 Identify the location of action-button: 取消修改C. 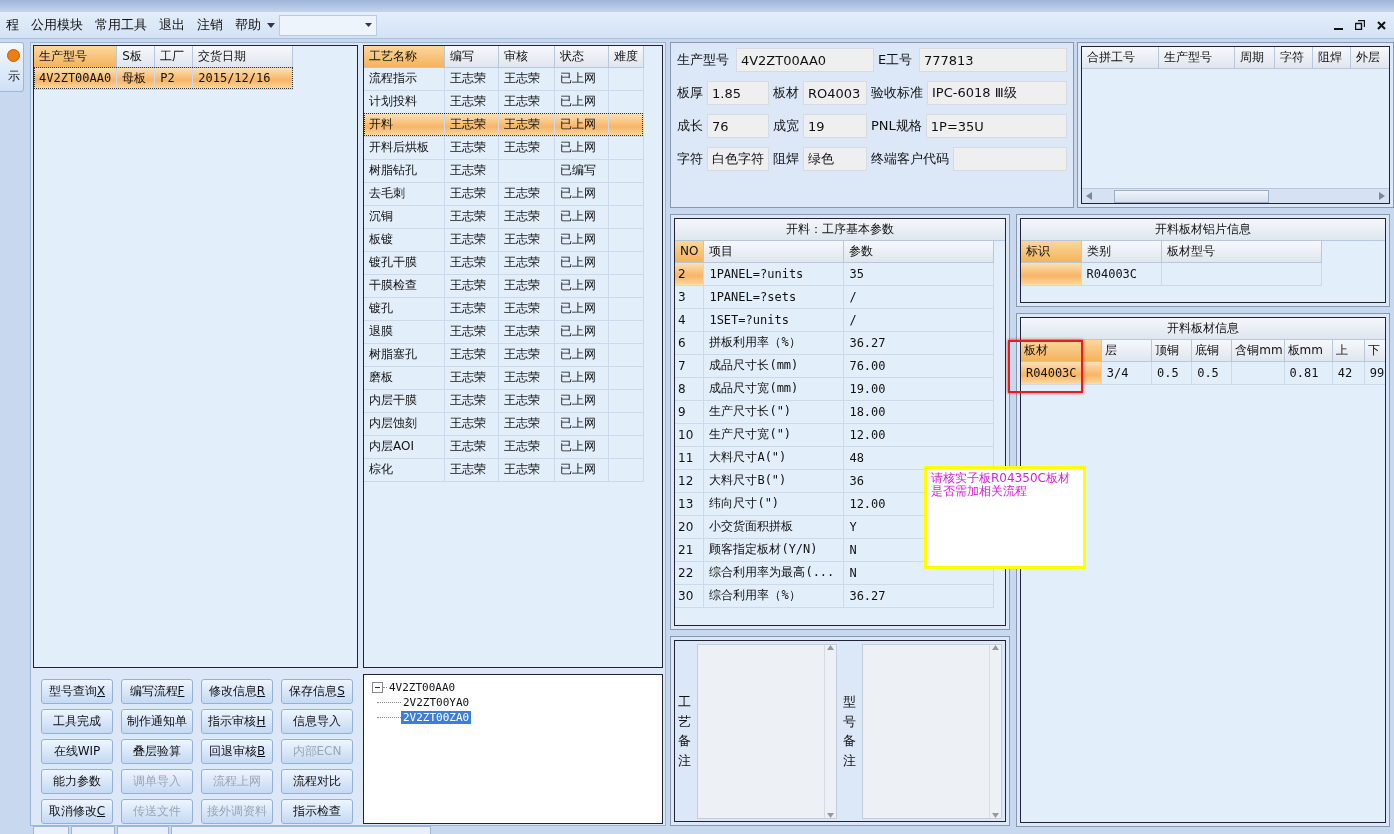
(77, 811).